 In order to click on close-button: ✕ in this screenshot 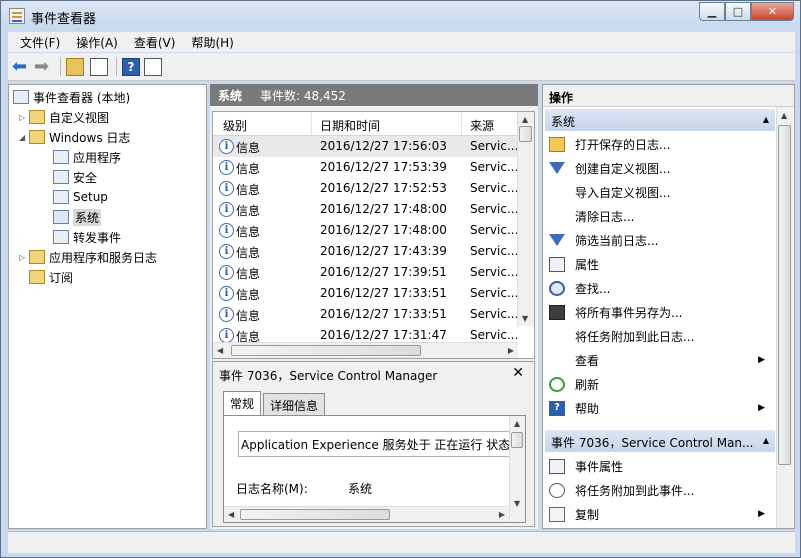, I will do `click(772, 11)`.